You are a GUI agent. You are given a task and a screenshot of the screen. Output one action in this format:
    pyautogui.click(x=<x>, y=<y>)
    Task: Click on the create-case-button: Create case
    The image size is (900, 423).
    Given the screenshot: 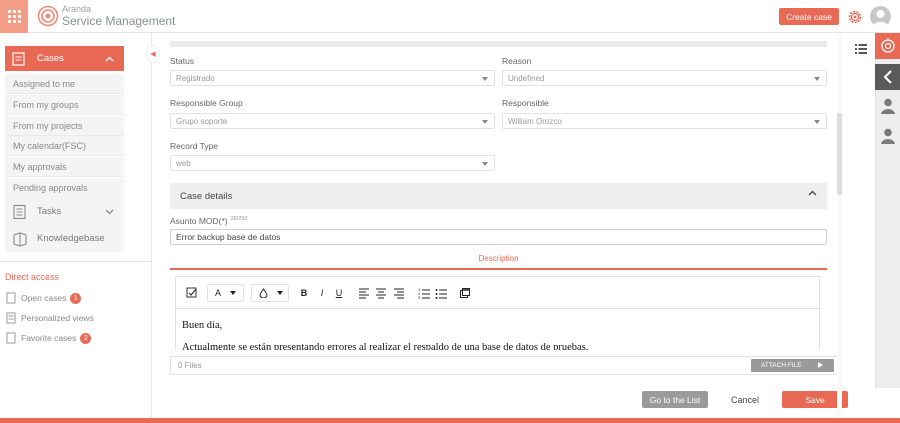 What is the action you would take?
    pyautogui.click(x=809, y=16)
    